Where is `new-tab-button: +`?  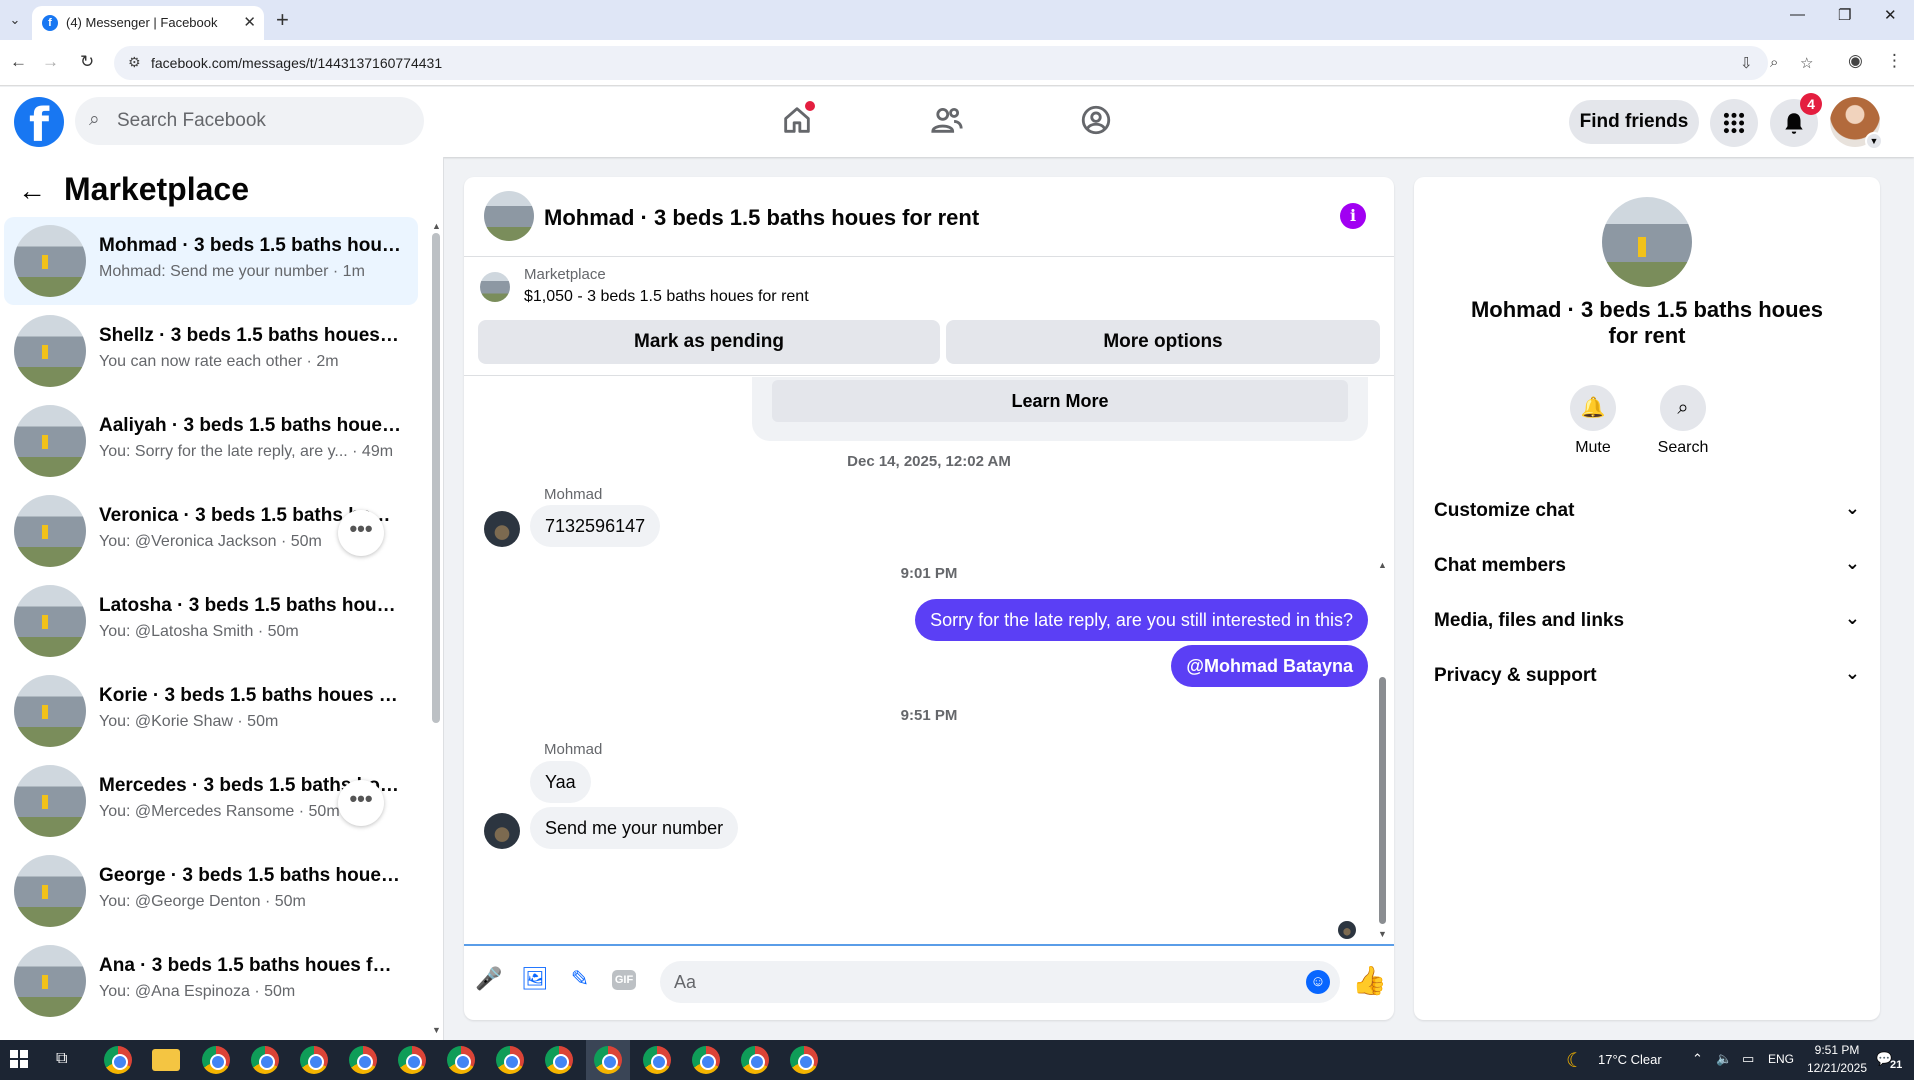
new-tab-button: + is located at coordinates (282, 20).